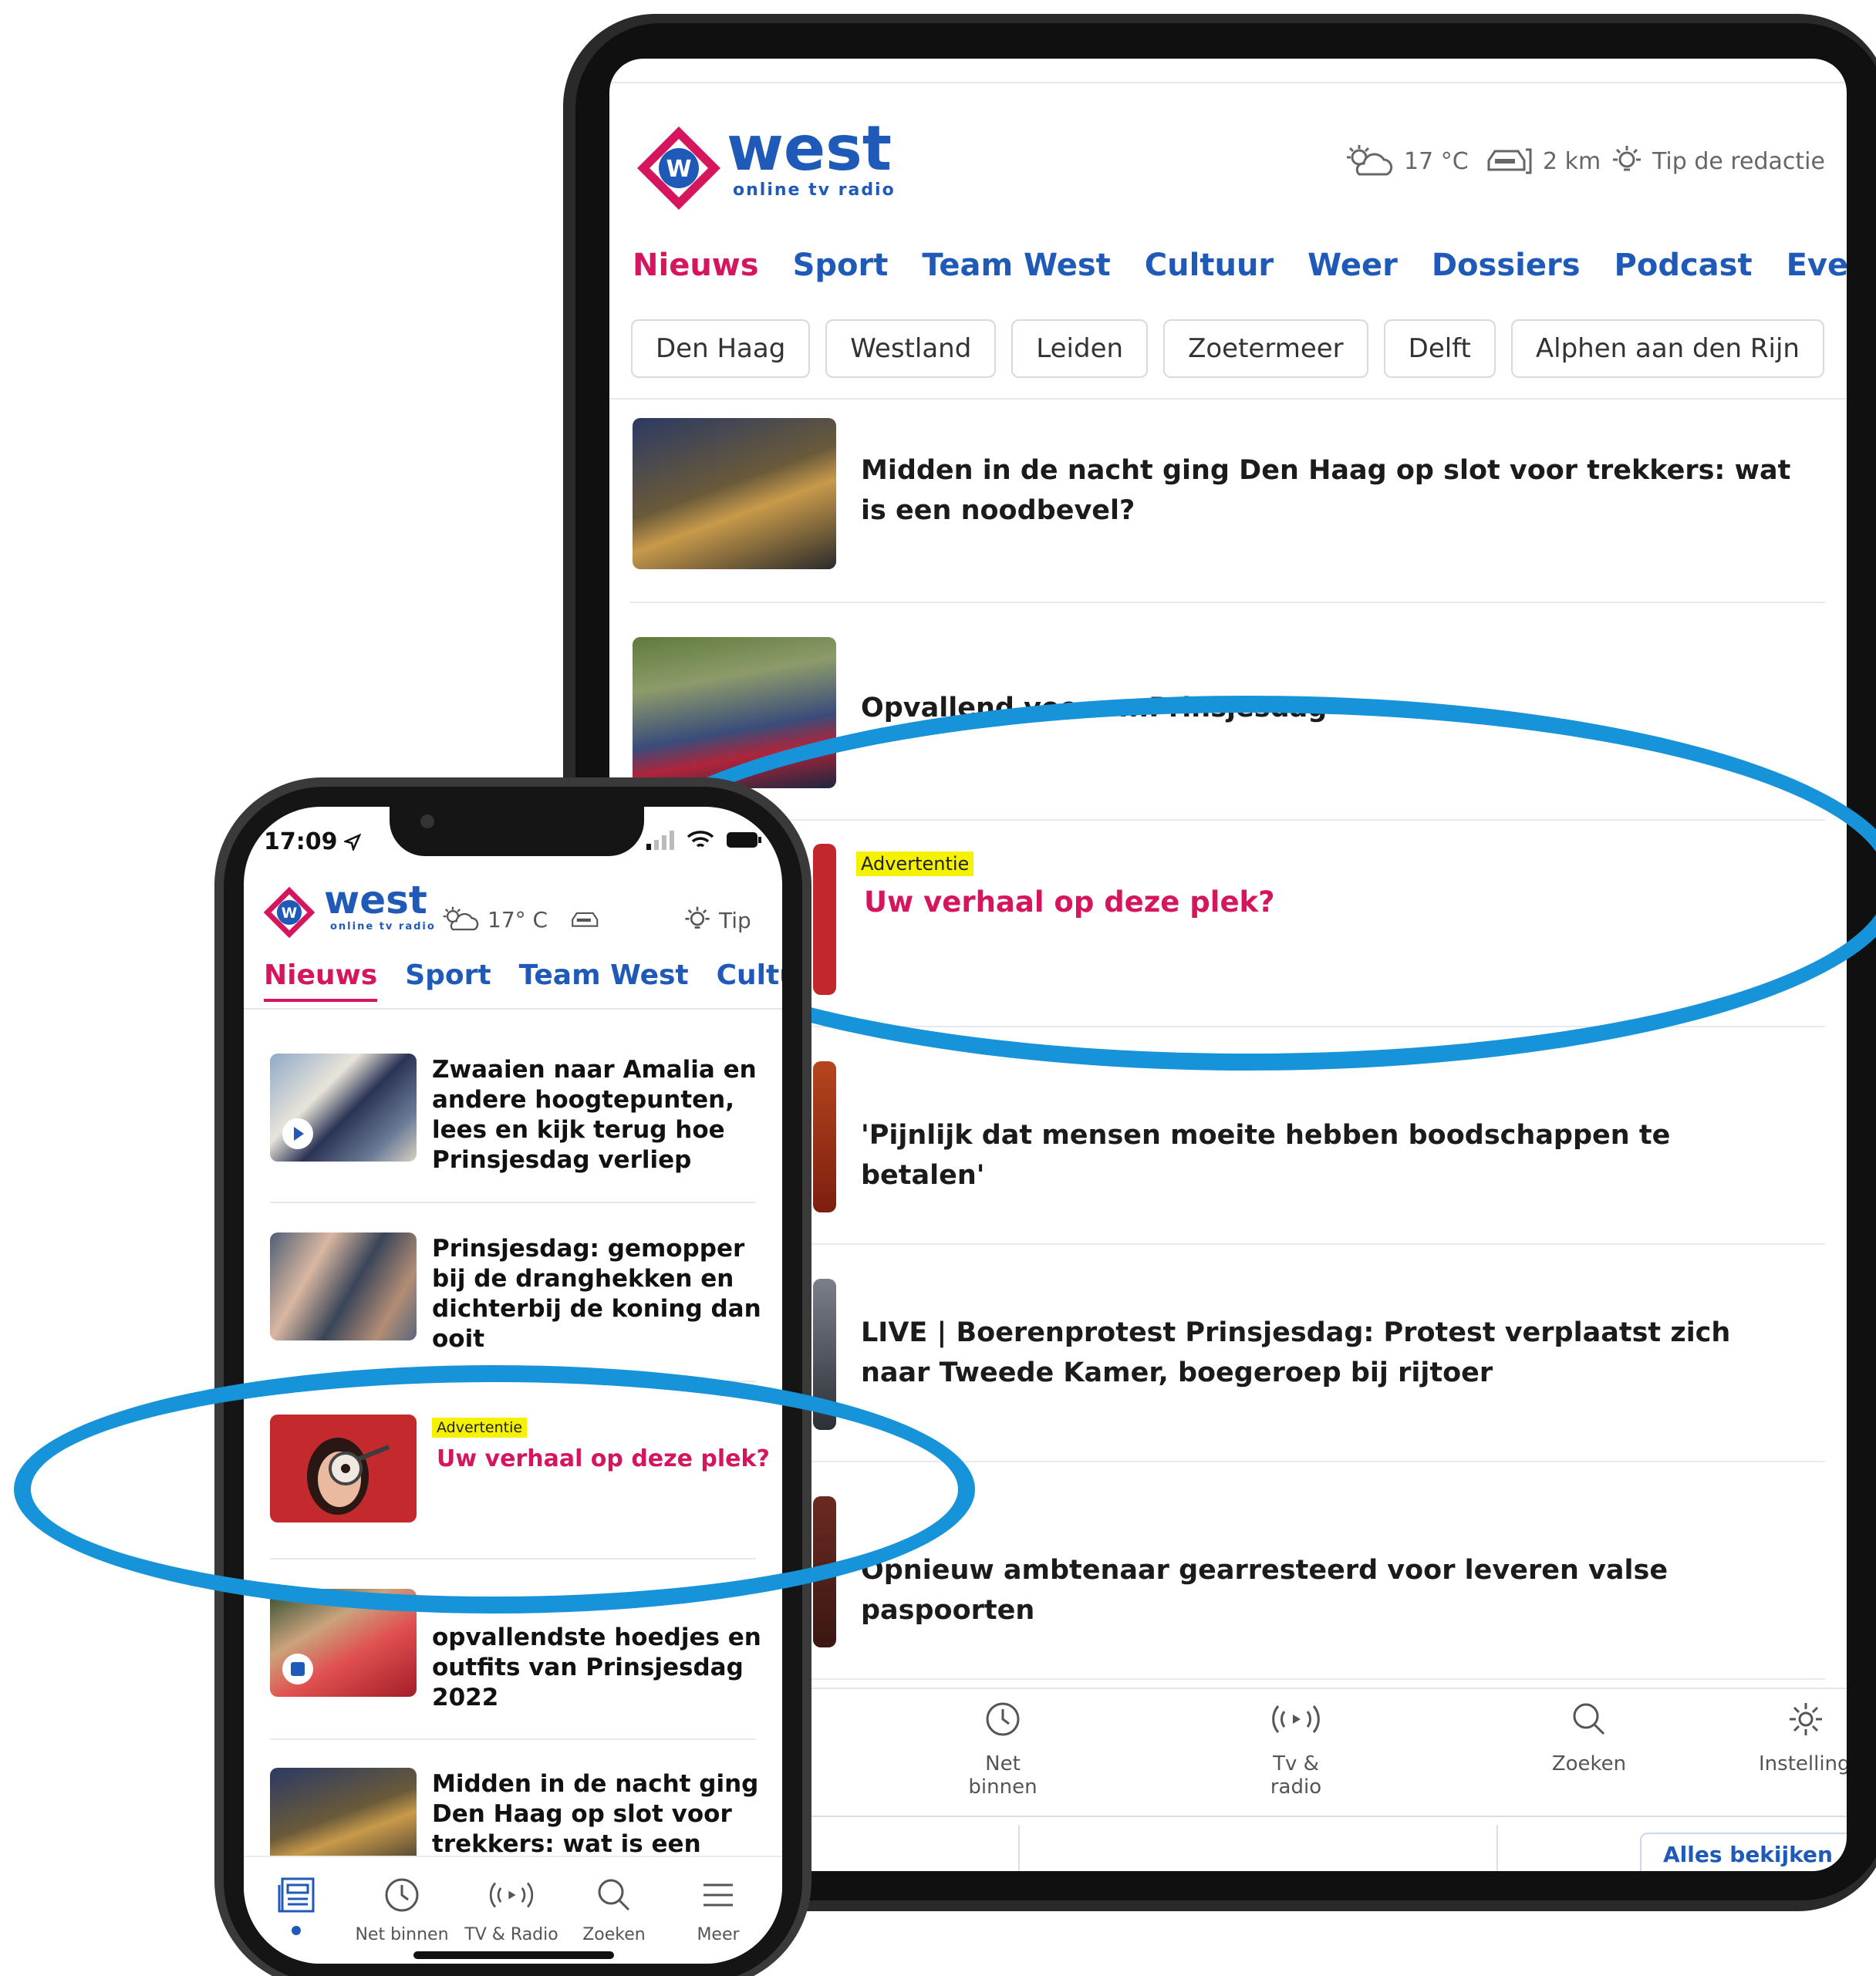 The width and height of the screenshot is (1876, 1976). What do you see at coordinates (511, 1934) in the screenshot?
I see `nav-label: TV & Radio` at bounding box center [511, 1934].